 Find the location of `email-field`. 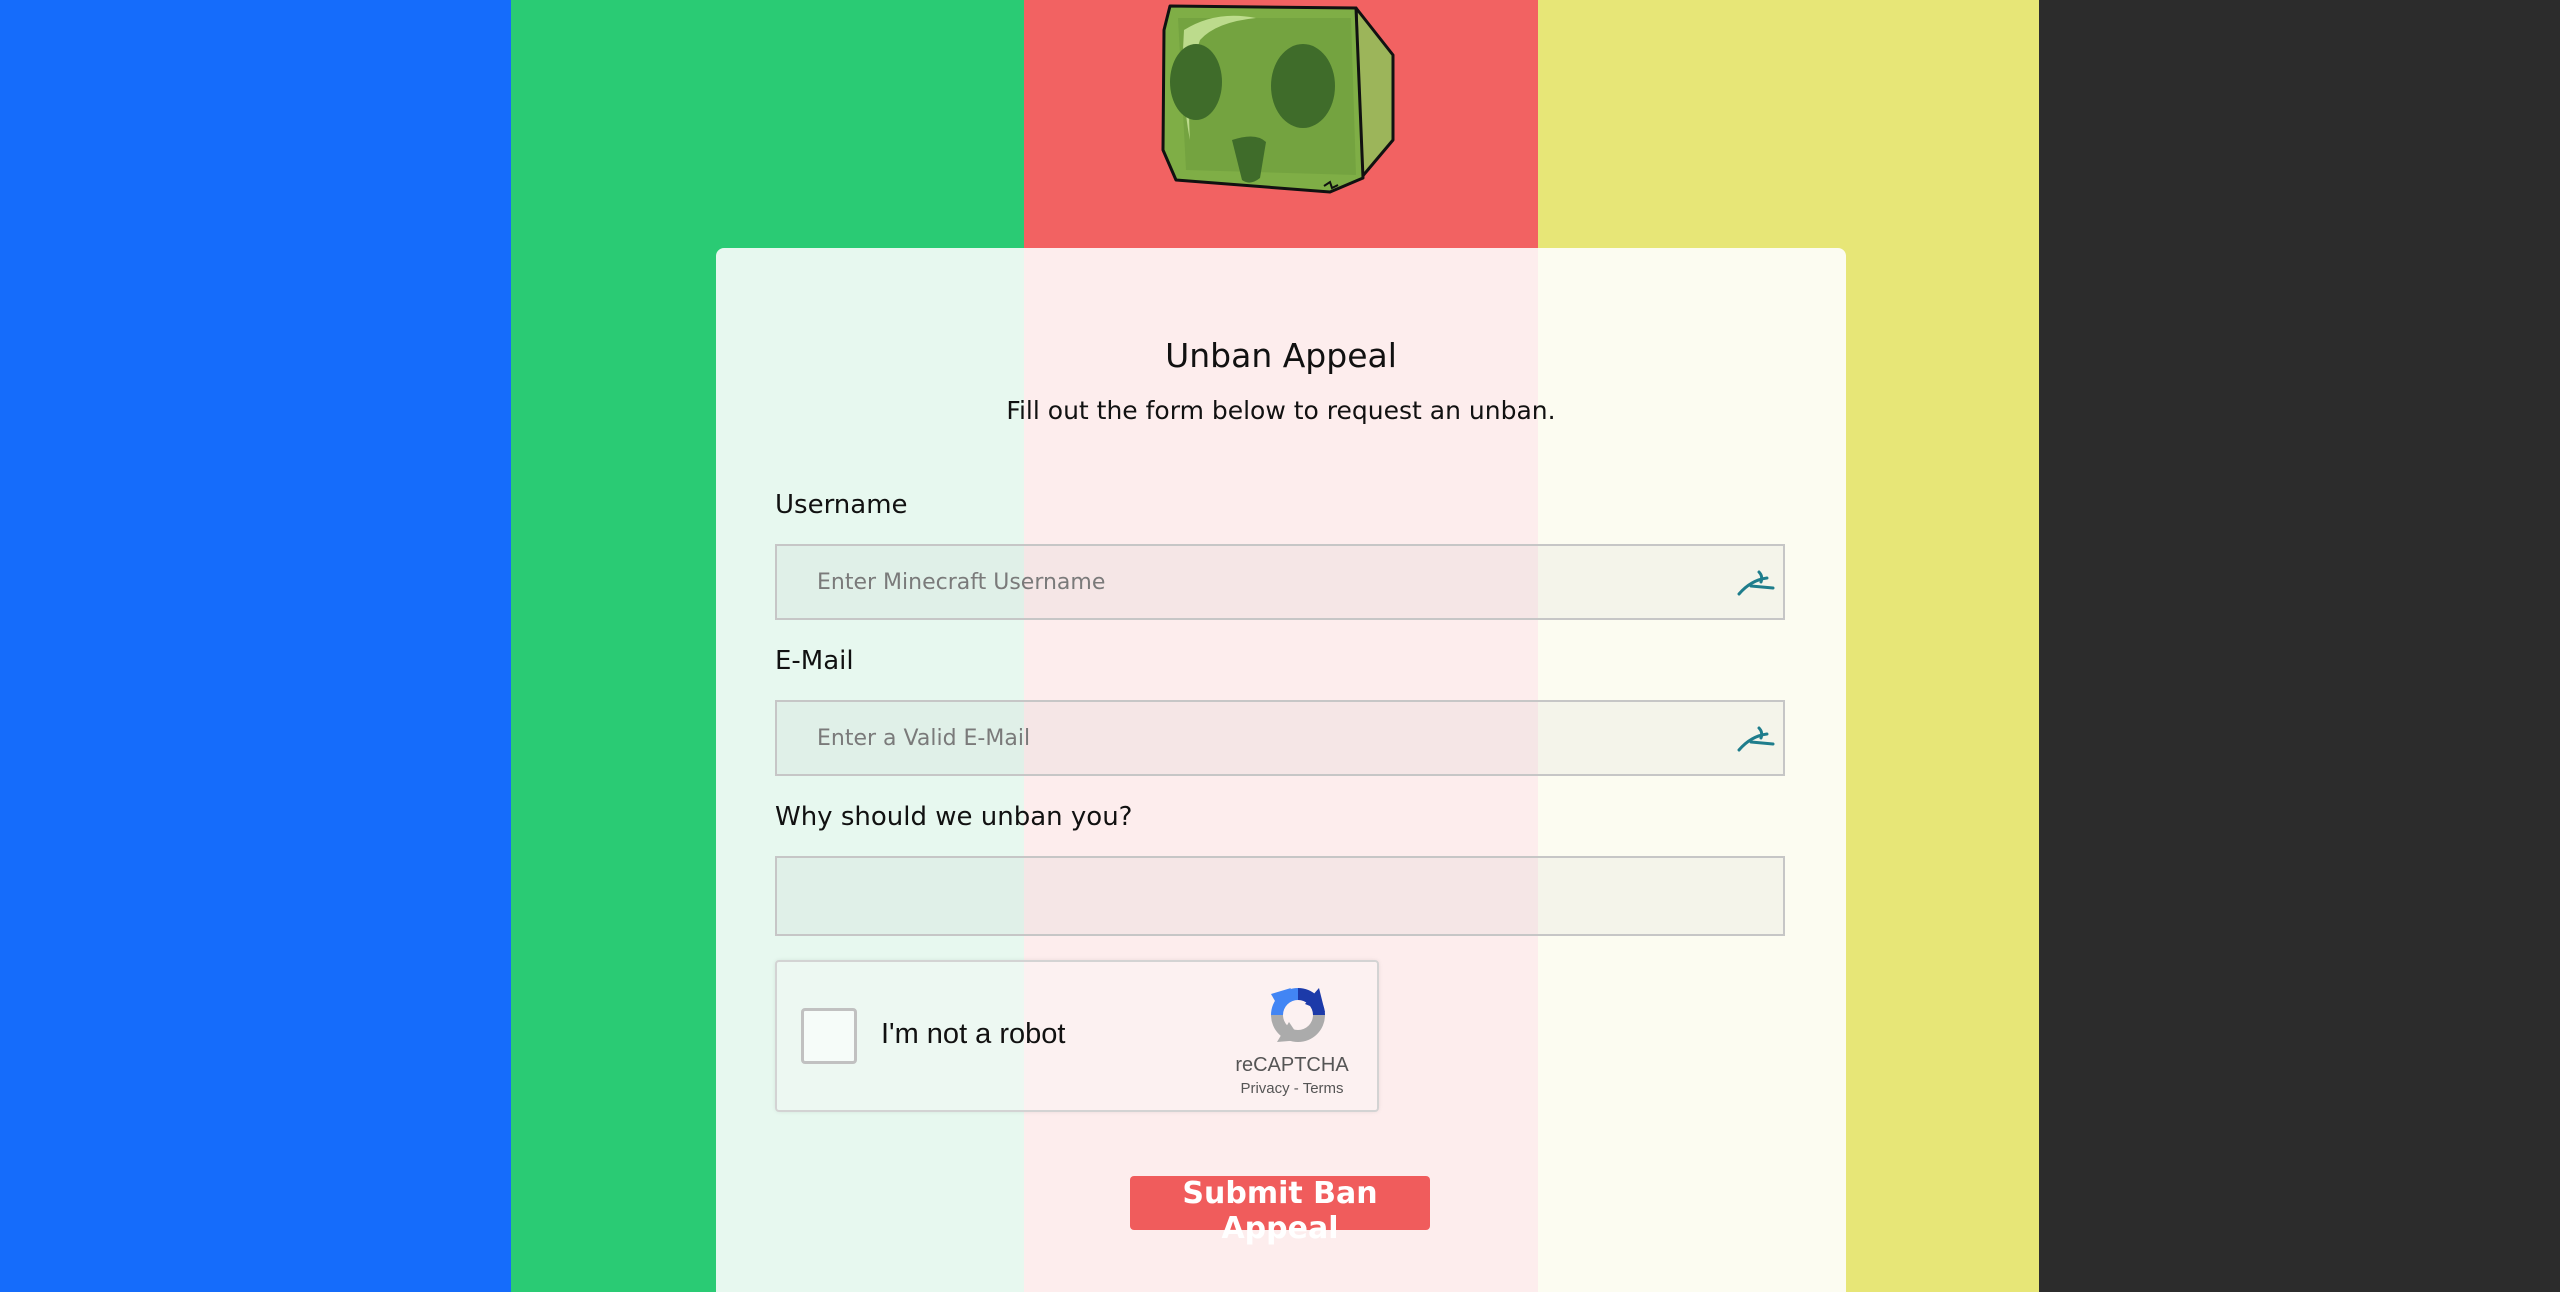

email-field is located at coordinates (1280, 738).